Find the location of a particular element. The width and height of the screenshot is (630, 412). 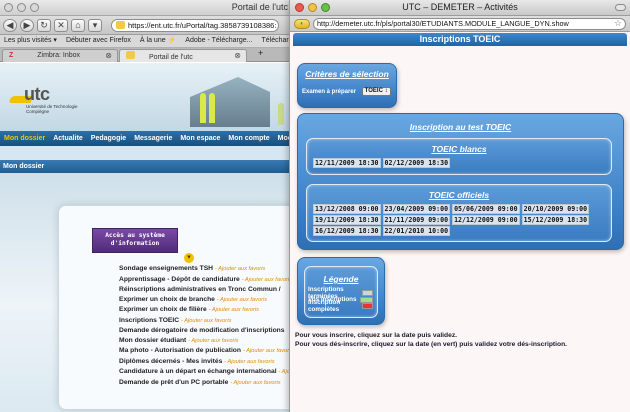

zoom-window-button is located at coordinates (34, 7).